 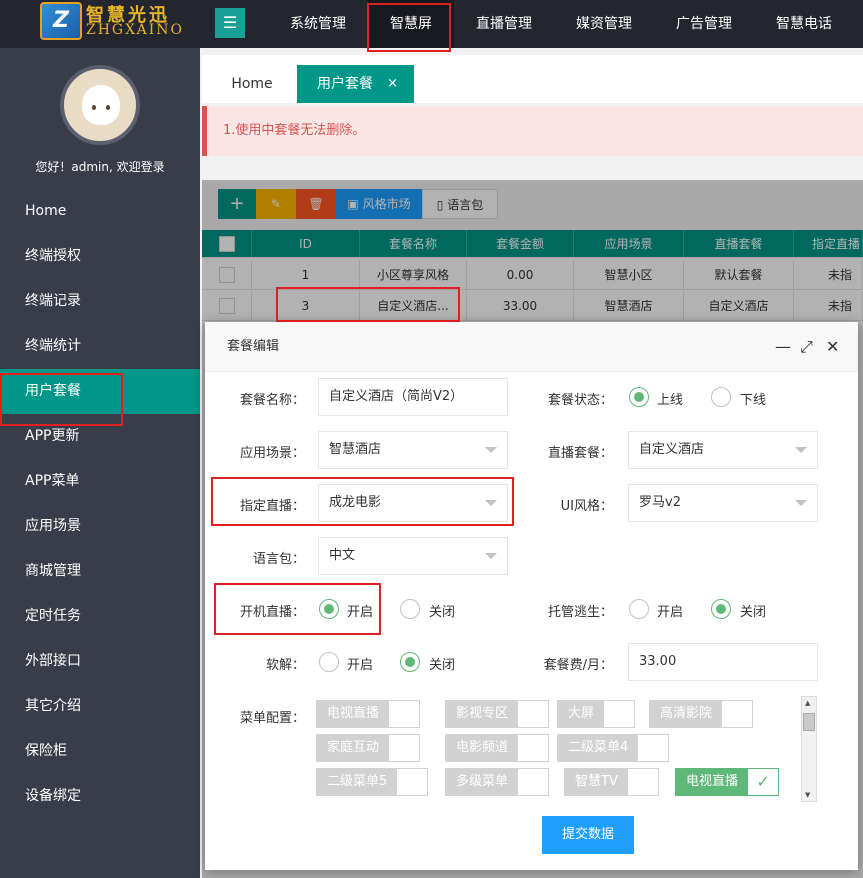 What do you see at coordinates (100, 706) in the screenshot?
I see `sidebar-item-other: 其它介绍` at bounding box center [100, 706].